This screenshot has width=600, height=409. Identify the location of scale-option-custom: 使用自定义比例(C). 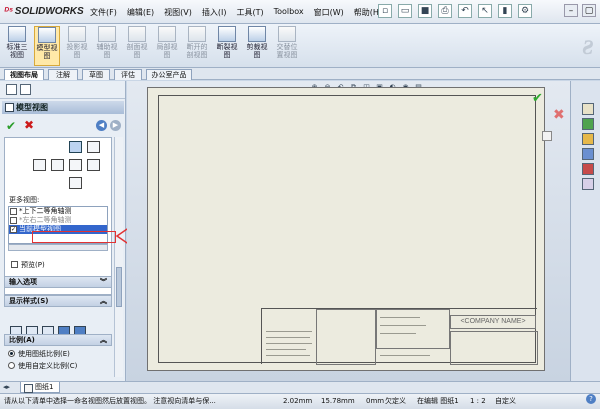
(42, 366).